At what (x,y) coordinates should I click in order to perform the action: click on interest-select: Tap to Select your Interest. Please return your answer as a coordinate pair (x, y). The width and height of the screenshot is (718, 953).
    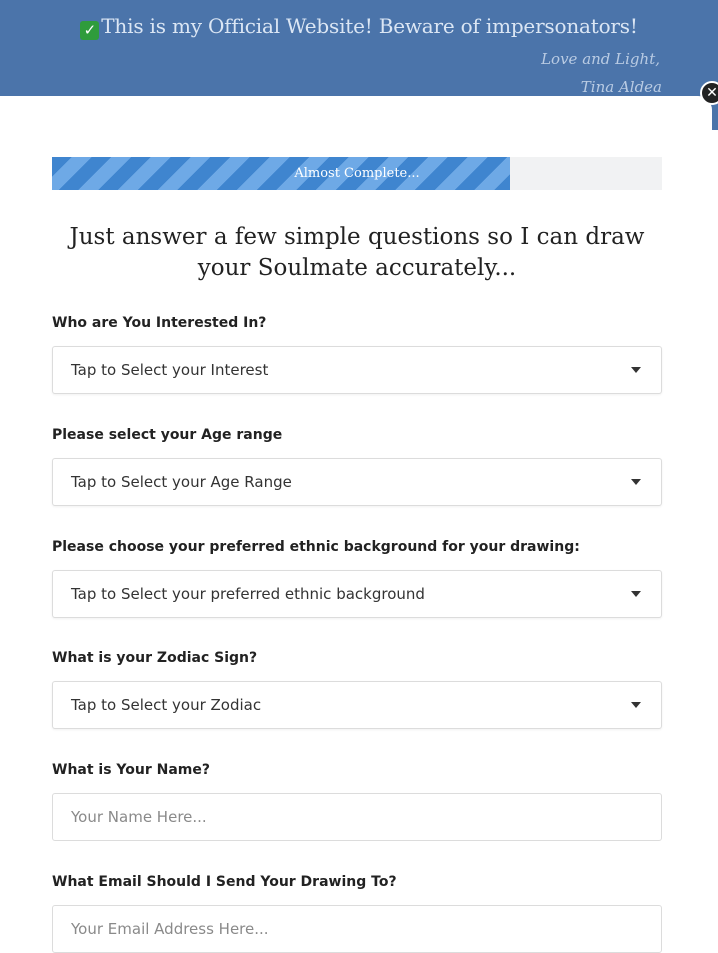
    Looking at the image, I should click on (357, 370).